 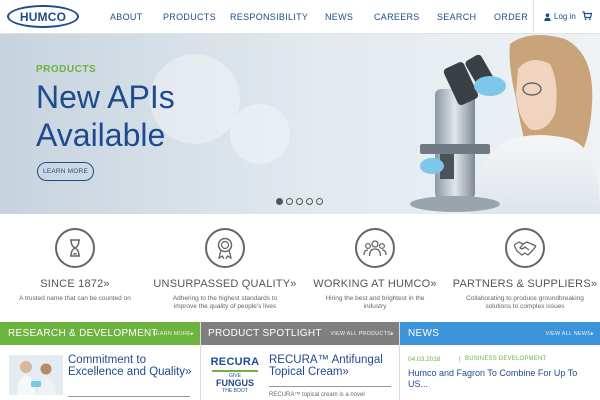 I want to click on account-area: Log in, so click(x=566, y=17).